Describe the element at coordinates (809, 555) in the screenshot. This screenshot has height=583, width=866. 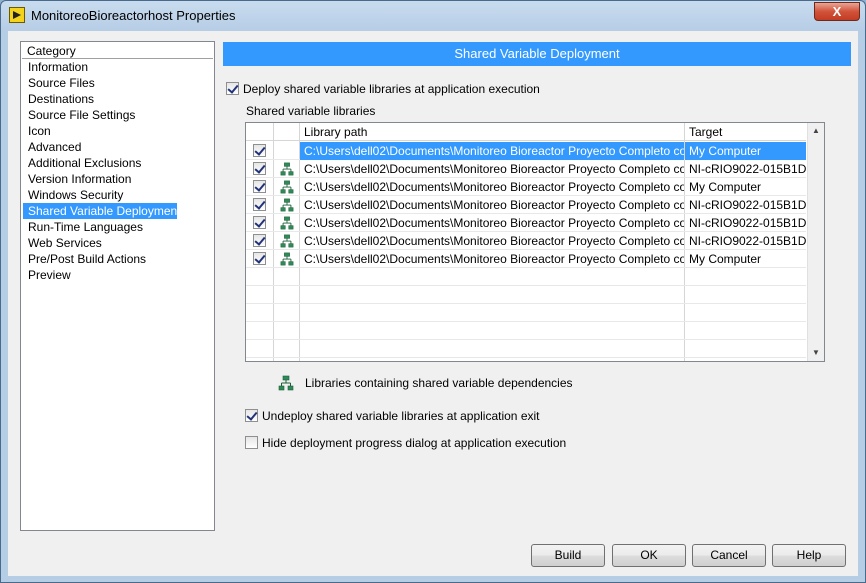
I see `help-button: Help` at that location.